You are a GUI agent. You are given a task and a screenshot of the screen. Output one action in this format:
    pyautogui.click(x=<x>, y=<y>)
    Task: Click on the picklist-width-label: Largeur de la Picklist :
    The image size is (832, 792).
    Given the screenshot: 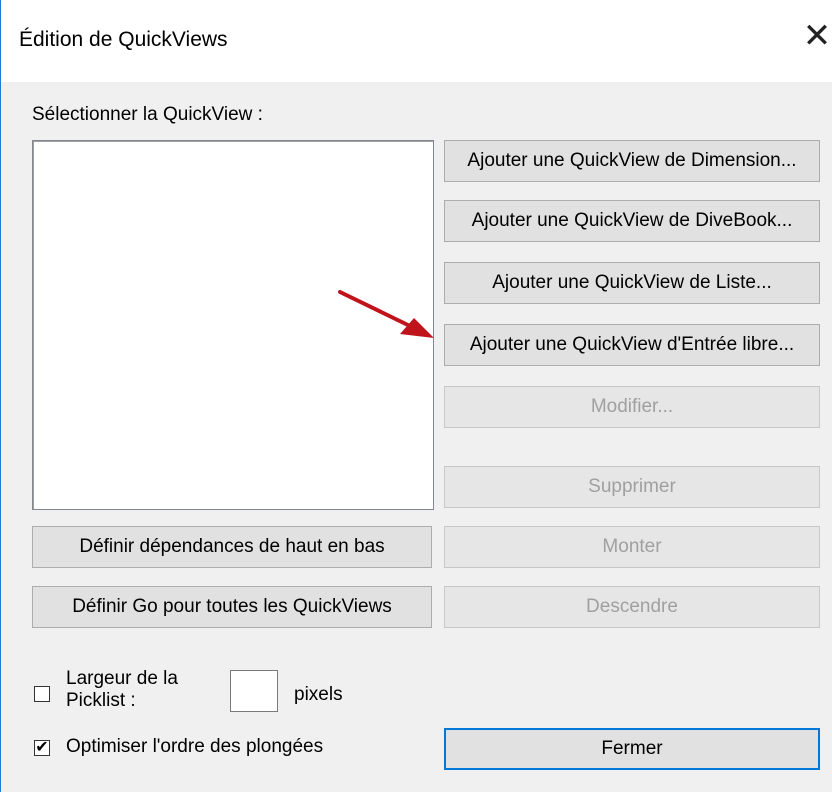 What is the action you would take?
    pyautogui.click(x=122, y=690)
    